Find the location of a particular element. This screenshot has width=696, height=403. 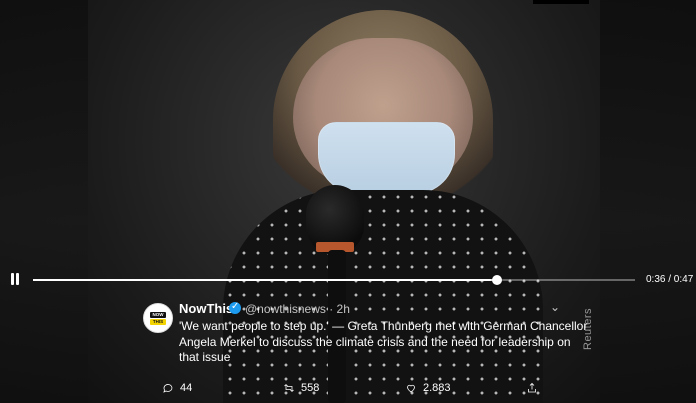

like-button: 2.883 is located at coordinates (428, 388).